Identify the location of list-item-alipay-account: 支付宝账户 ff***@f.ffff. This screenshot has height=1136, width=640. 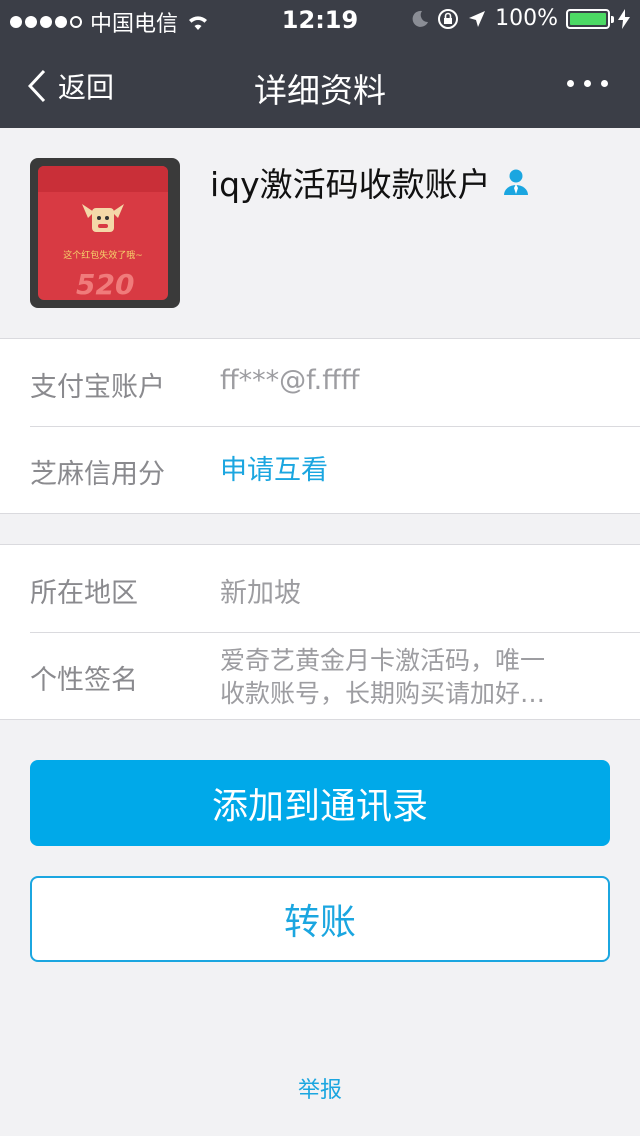
(320, 382).